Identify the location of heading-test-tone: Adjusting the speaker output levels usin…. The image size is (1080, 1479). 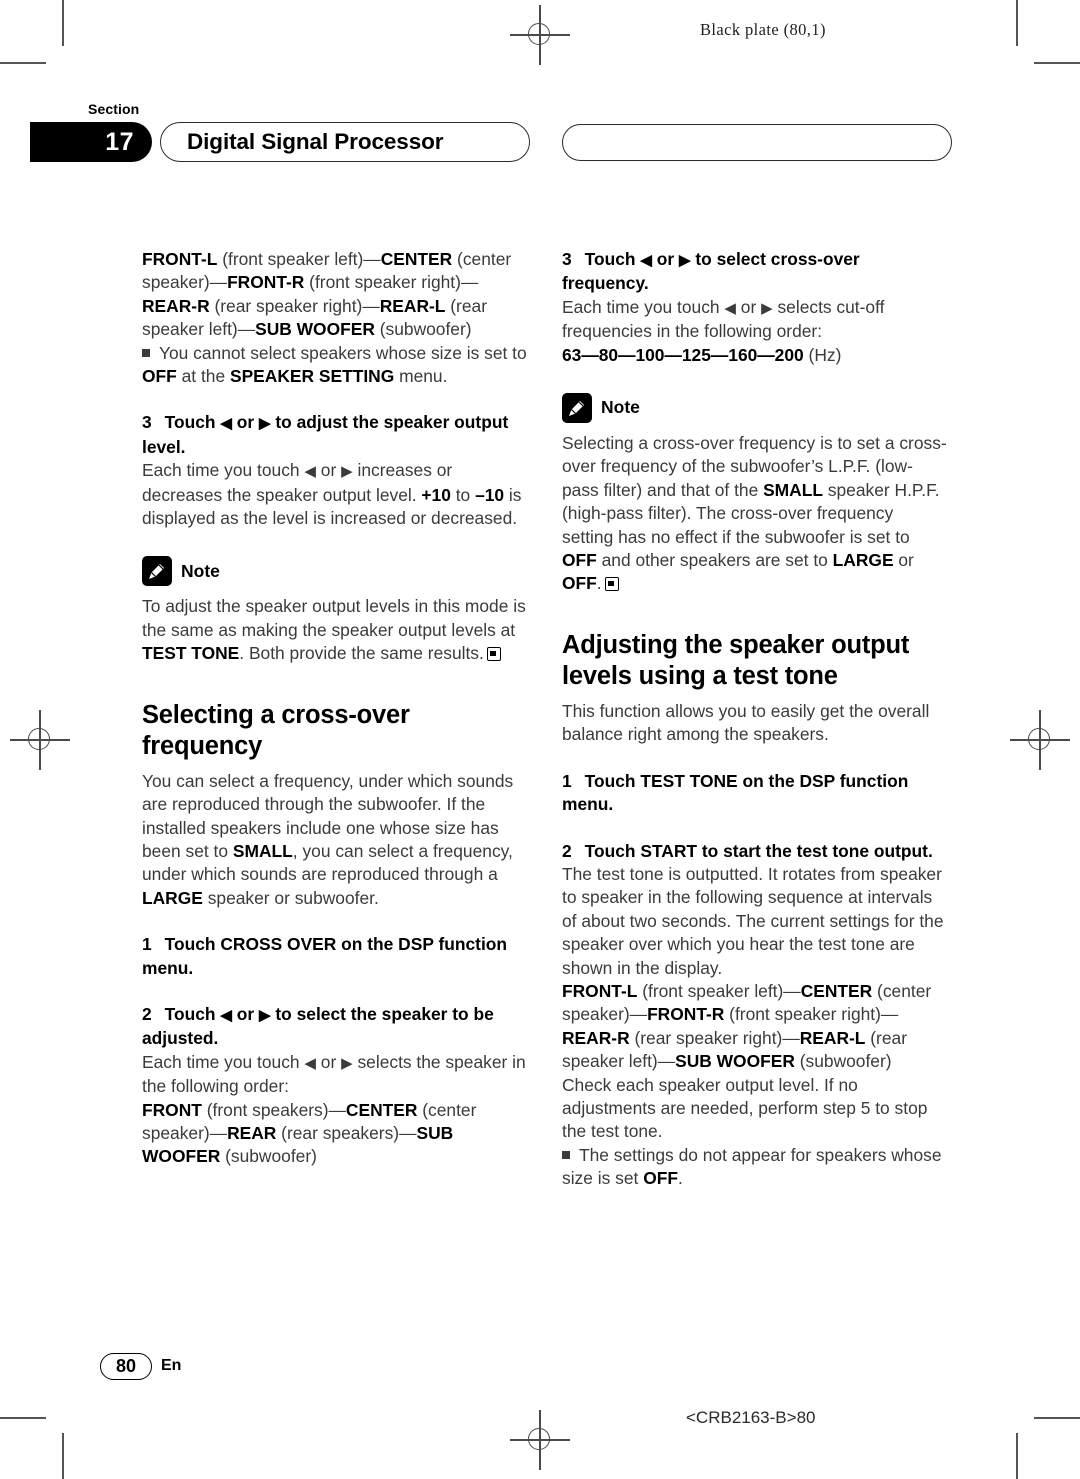
(736, 660).